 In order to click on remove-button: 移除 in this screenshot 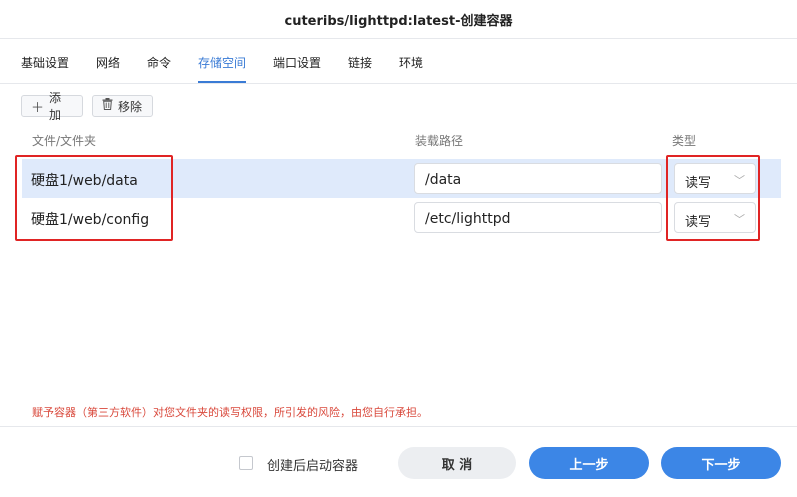, I will do `click(122, 106)`.